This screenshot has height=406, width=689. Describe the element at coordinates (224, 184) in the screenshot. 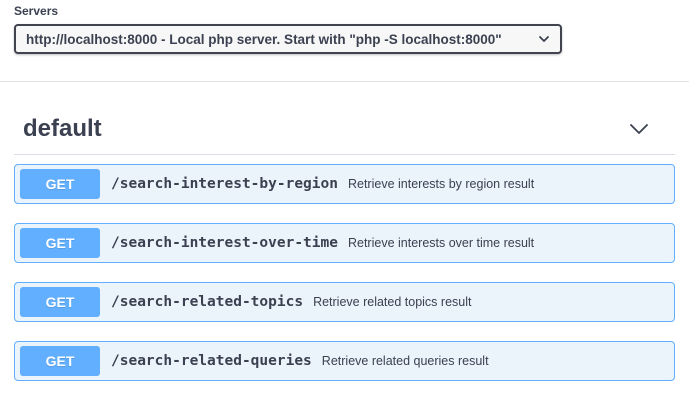

I see `operation-path: /search-interest-by-region` at that location.